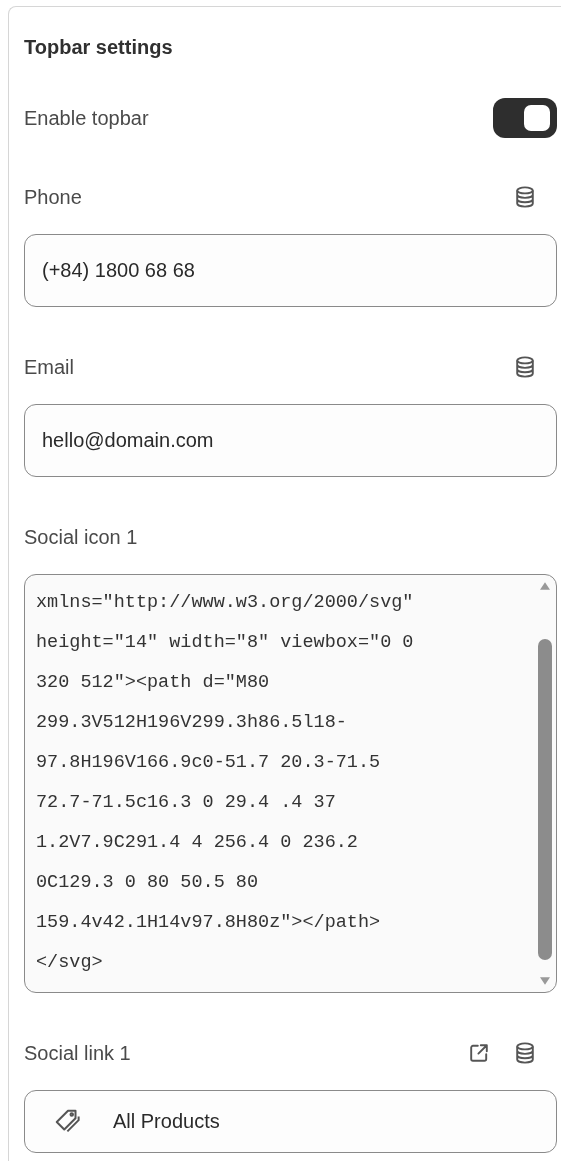  What do you see at coordinates (166, 1121) in the screenshot?
I see `link-value: All Products` at bounding box center [166, 1121].